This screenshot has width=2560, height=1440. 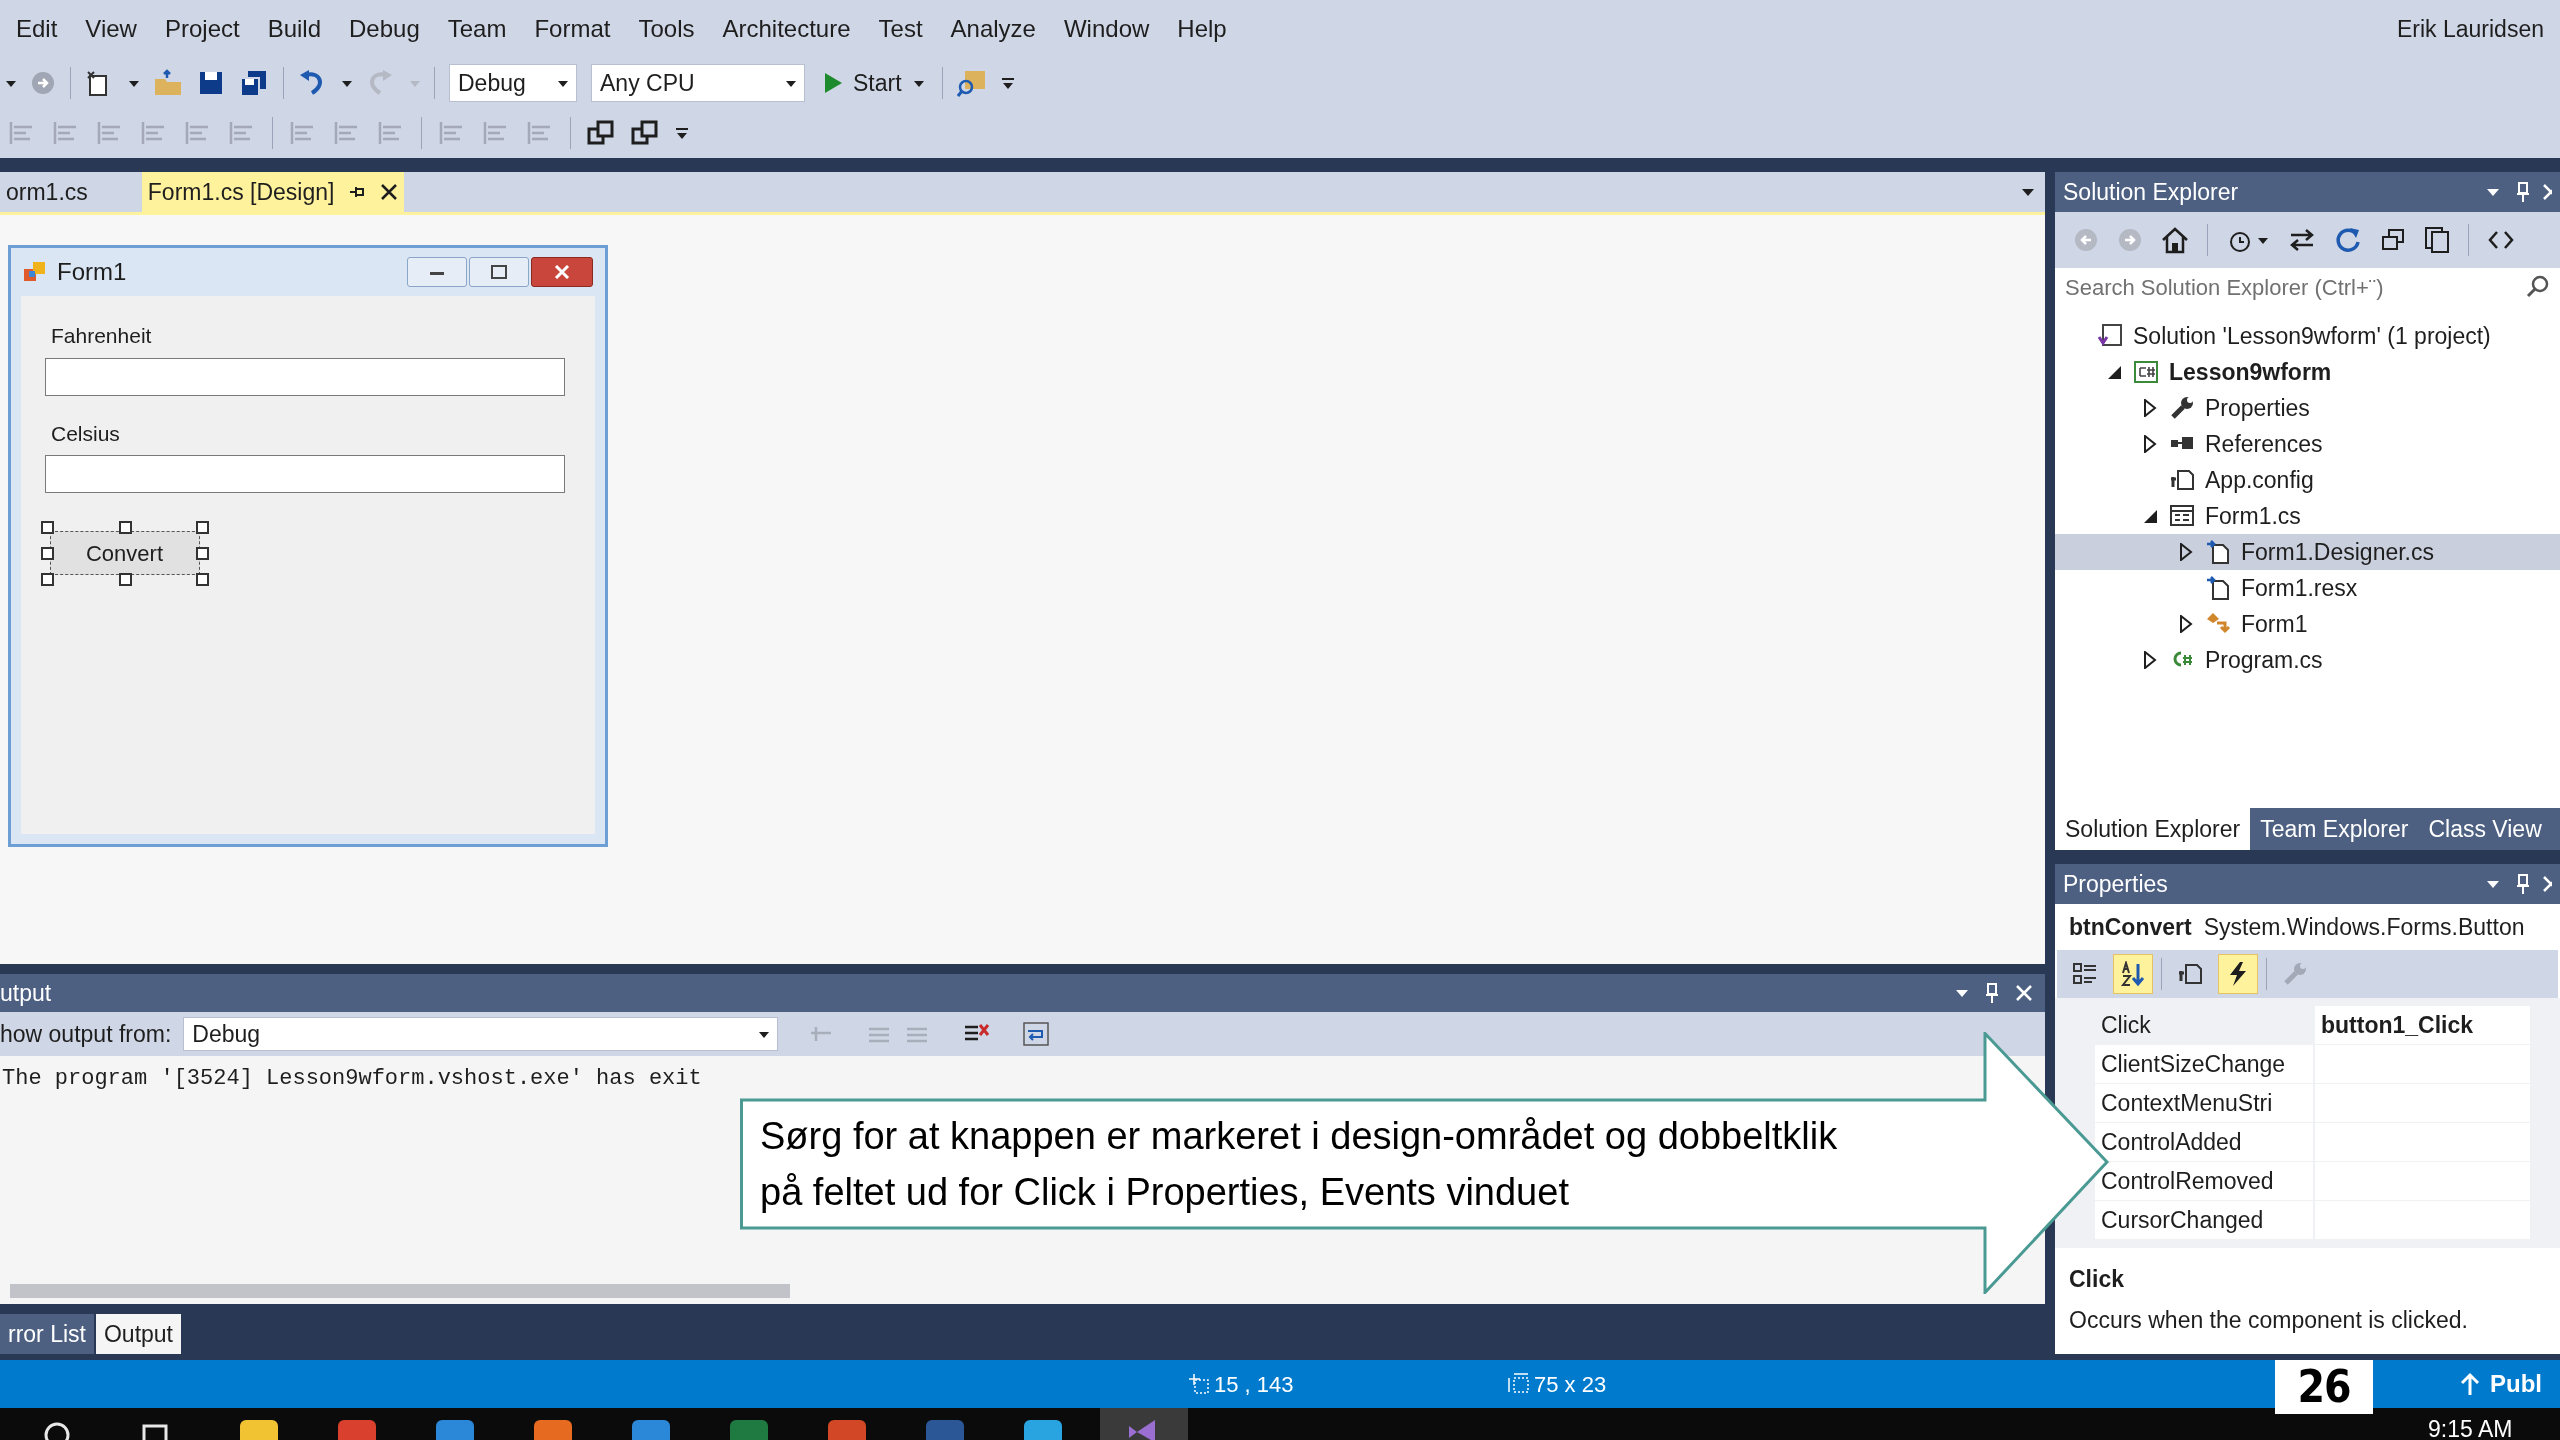 What do you see at coordinates (786, 29) in the screenshot?
I see `menu-item: Architecture` at bounding box center [786, 29].